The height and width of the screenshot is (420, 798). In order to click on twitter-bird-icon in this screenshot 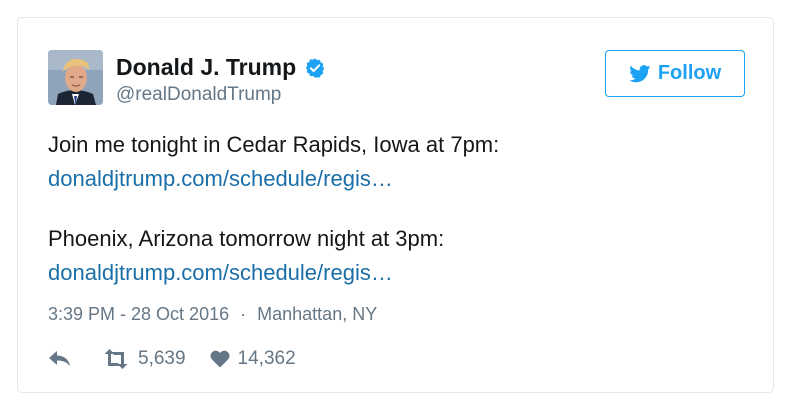, I will do `click(640, 73)`.